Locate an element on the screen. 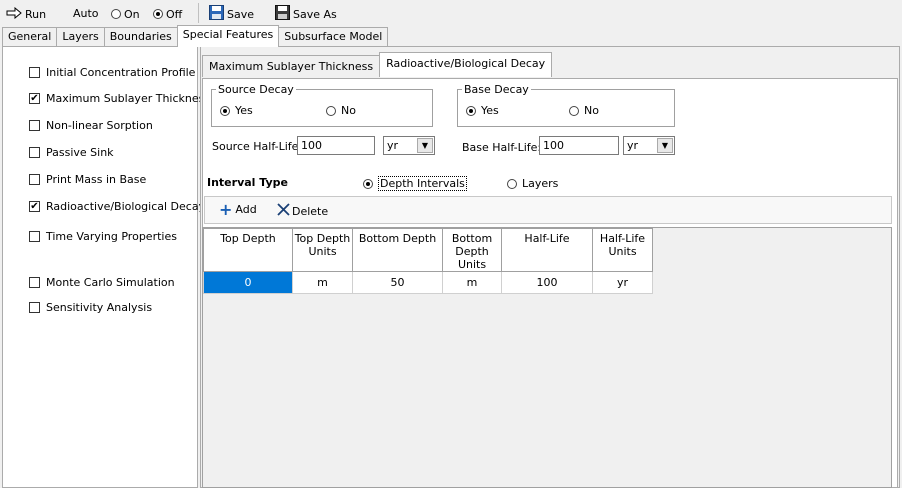 This screenshot has height=488, width=902. feature-print-mass-in-base: Print Mass in Base is located at coordinates (87, 179).